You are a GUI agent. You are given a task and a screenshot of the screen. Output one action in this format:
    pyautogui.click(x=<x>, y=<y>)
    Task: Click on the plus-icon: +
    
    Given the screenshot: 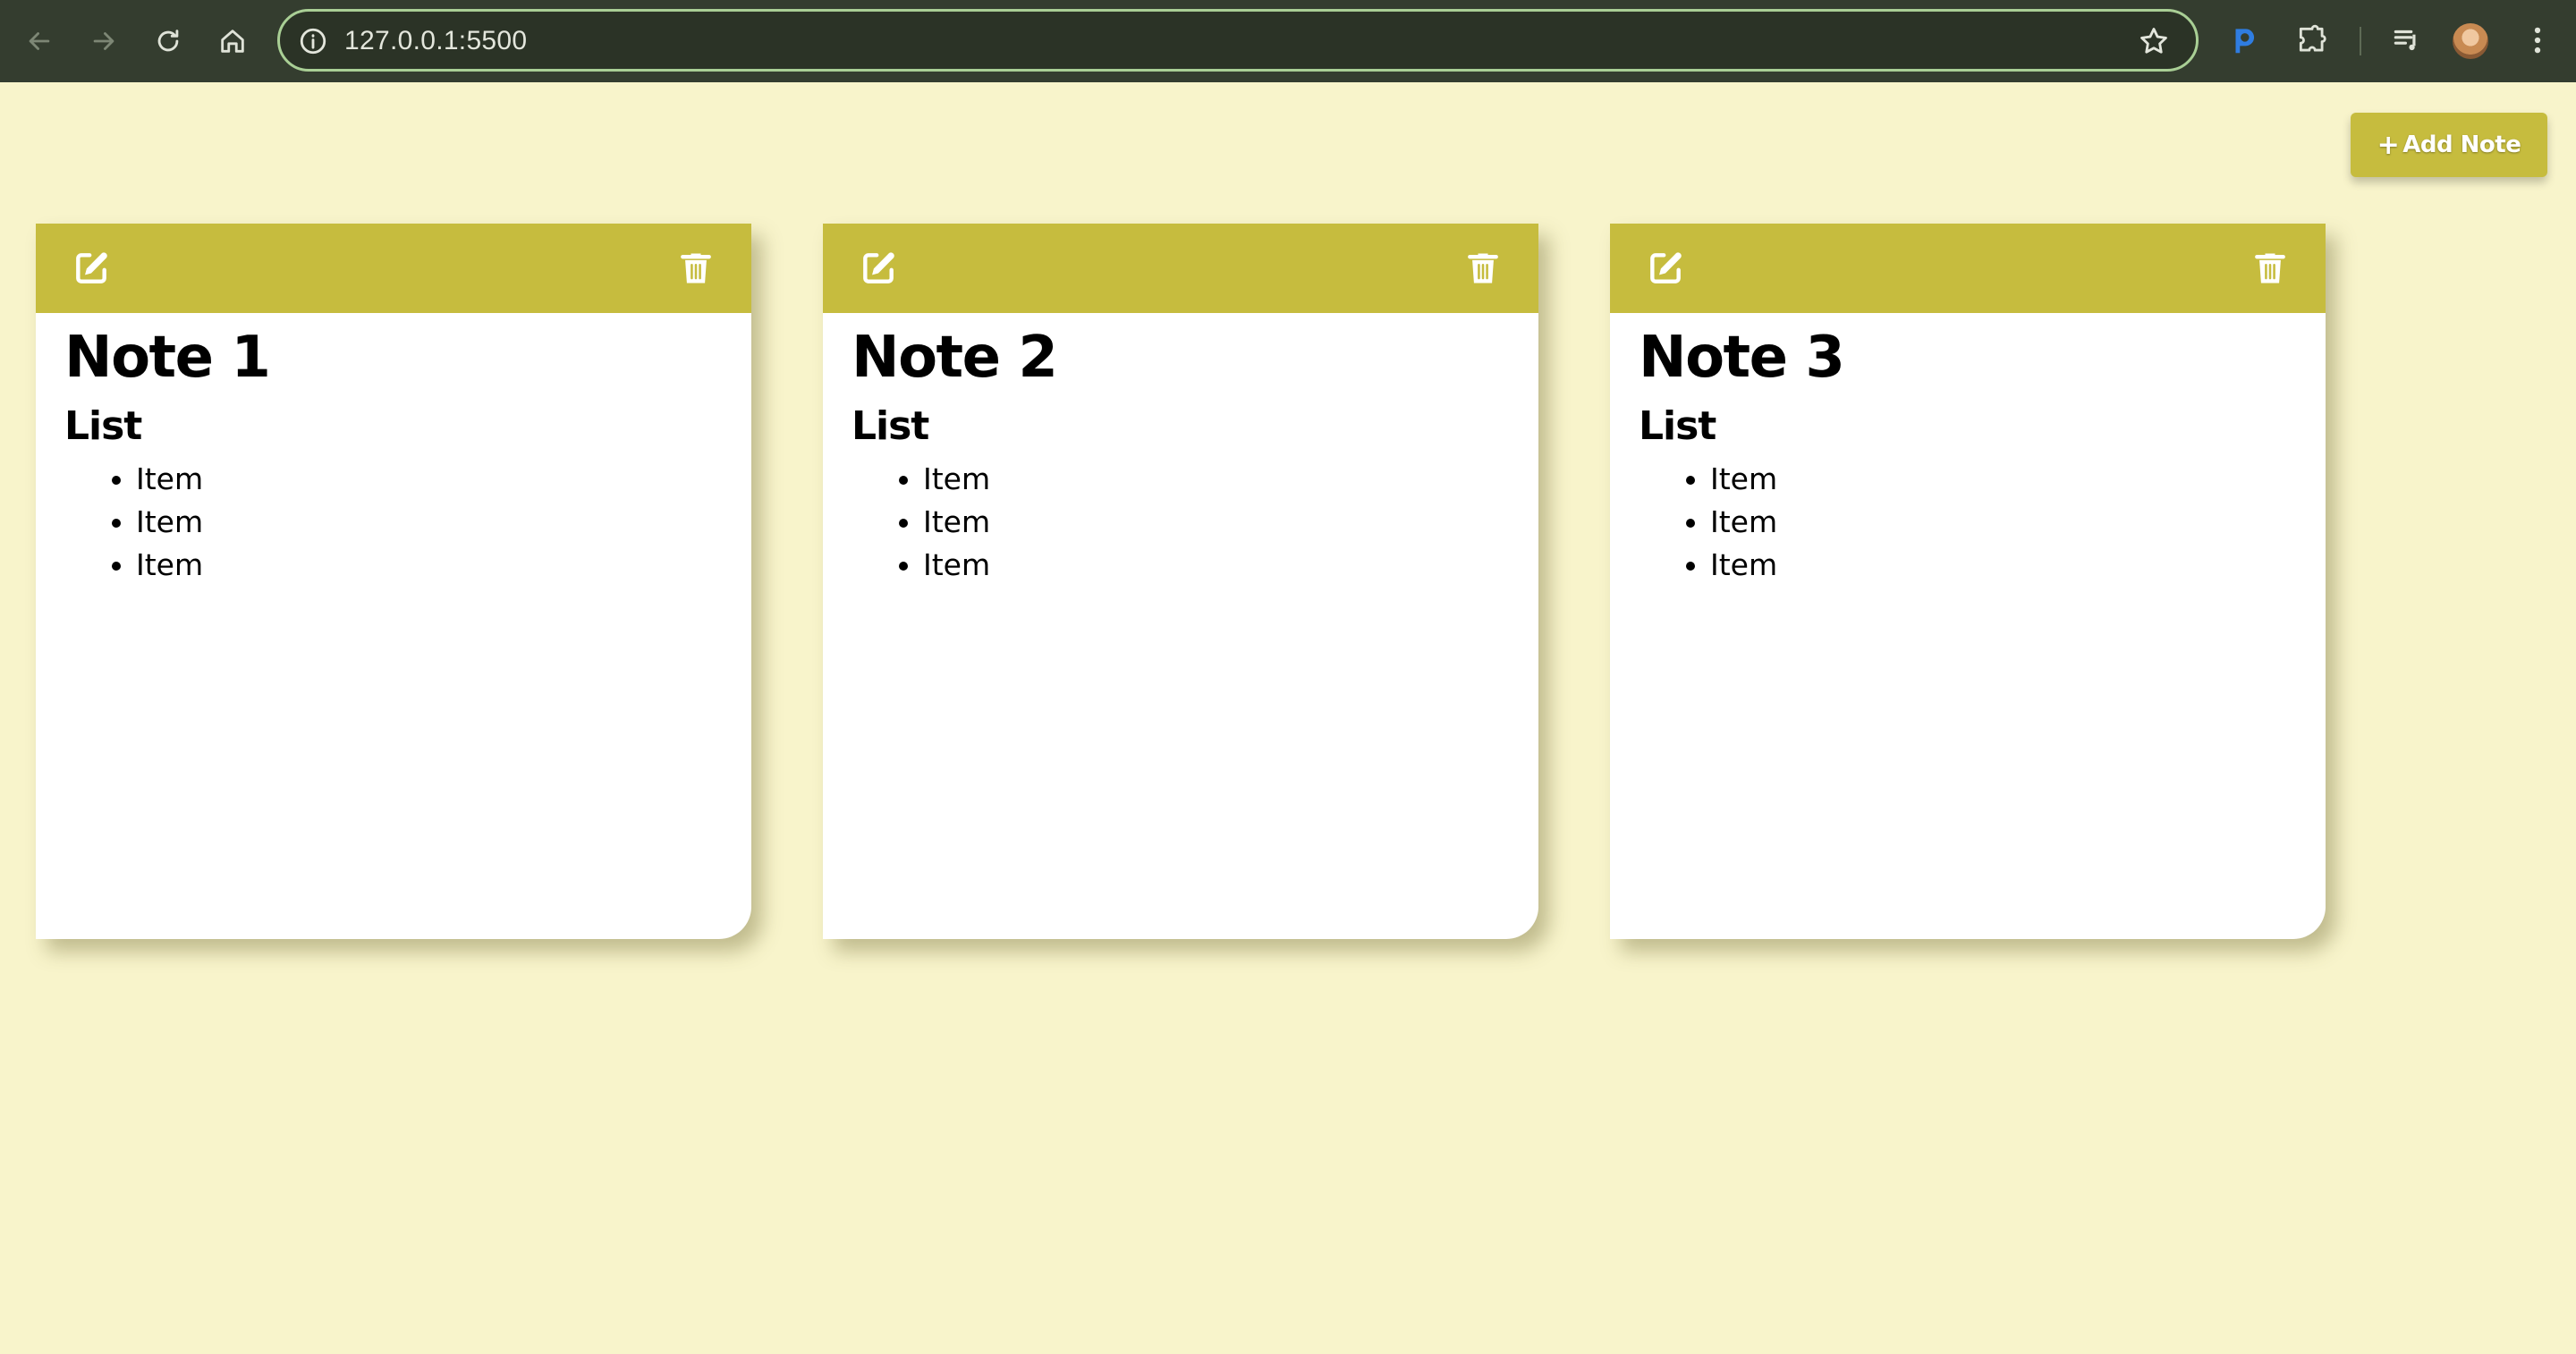 What is the action you would take?
    pyautogui.click(x=2388, y=145)
    